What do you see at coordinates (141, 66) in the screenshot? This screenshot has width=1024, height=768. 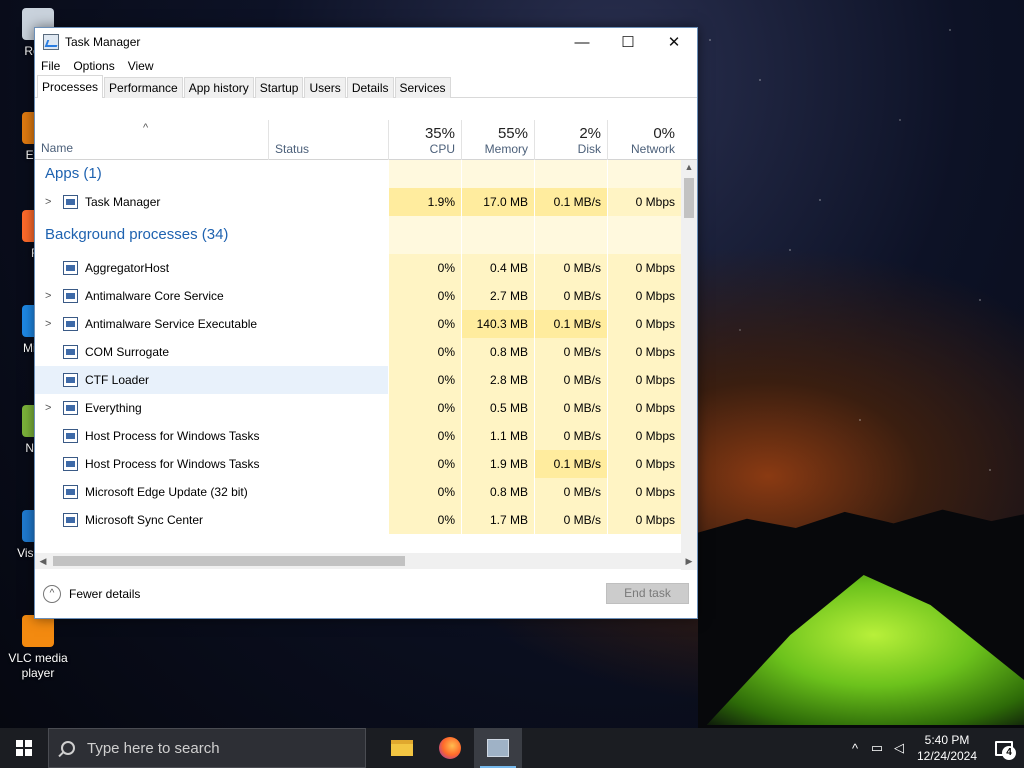 I see `menu-view: View` at bounding box center [141, 66].